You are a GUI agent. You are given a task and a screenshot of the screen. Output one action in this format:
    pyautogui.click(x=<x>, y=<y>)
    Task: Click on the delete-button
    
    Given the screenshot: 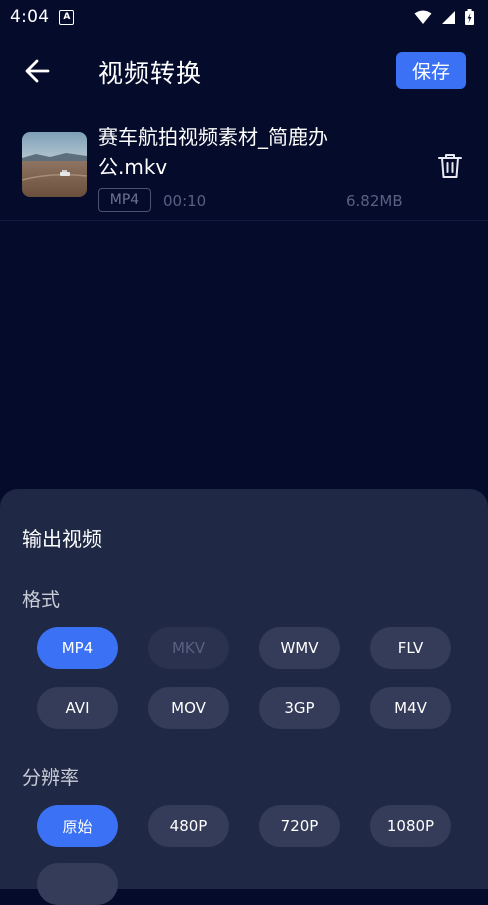 What is the action you would take?
    pyautogui.click(x=450, y=166)
    